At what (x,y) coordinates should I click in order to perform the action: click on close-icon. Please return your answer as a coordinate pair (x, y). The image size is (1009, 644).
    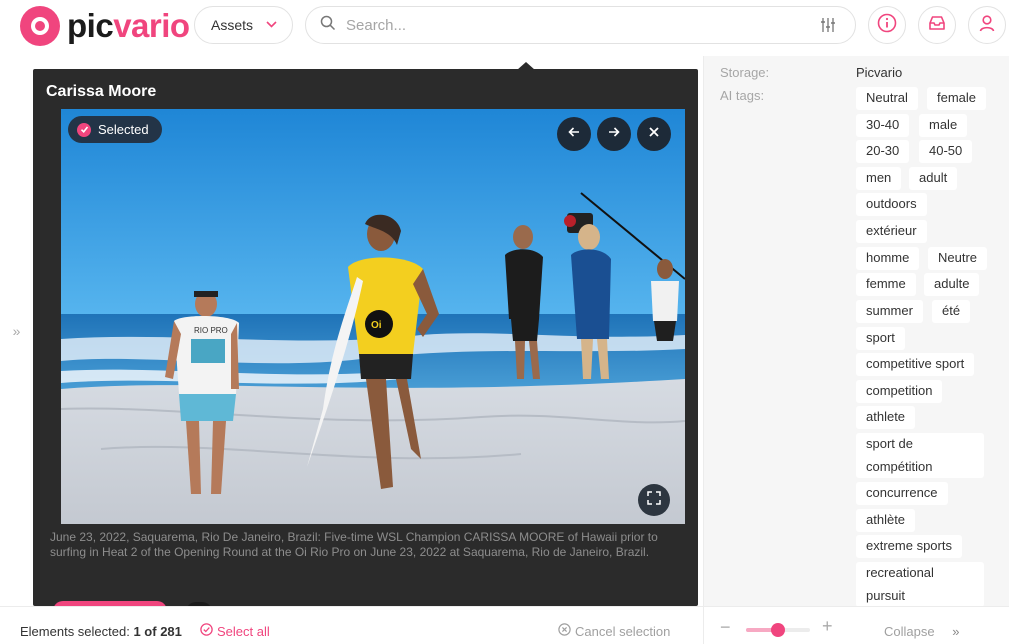
    Looking at the image, I should click on (654, 134).